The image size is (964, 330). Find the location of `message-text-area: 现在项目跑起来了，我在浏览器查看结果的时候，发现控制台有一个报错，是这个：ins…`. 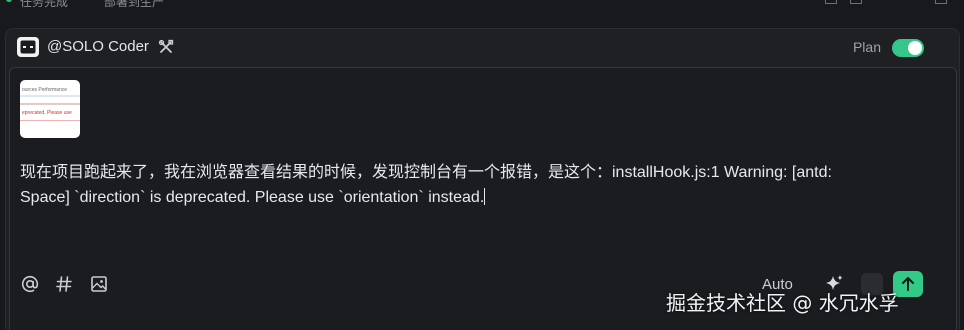

message-text-area: 现在项目跑起来了，我在浏览器查看结果的时候，发现控制台有一个报错，是这个：ins… is located at coordinates (450, 185).